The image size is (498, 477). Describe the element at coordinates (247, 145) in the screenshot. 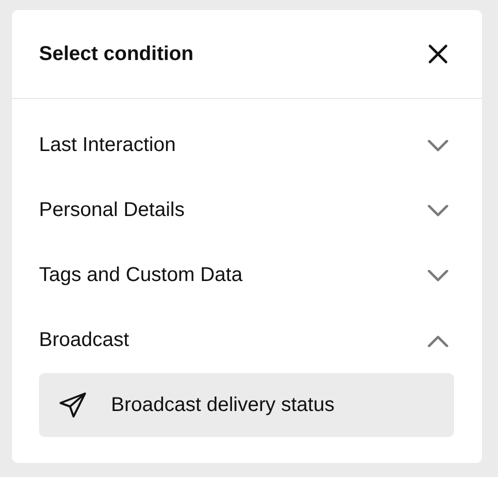

I see `accordion-header: Last Interaction` at that location.